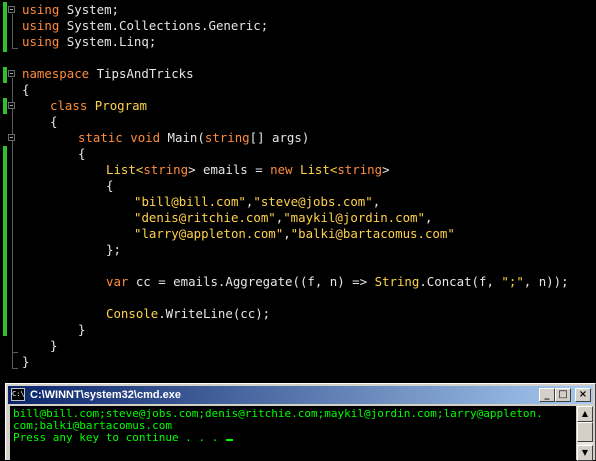  I want to click on change-bar-namespace, so click(5, 75).